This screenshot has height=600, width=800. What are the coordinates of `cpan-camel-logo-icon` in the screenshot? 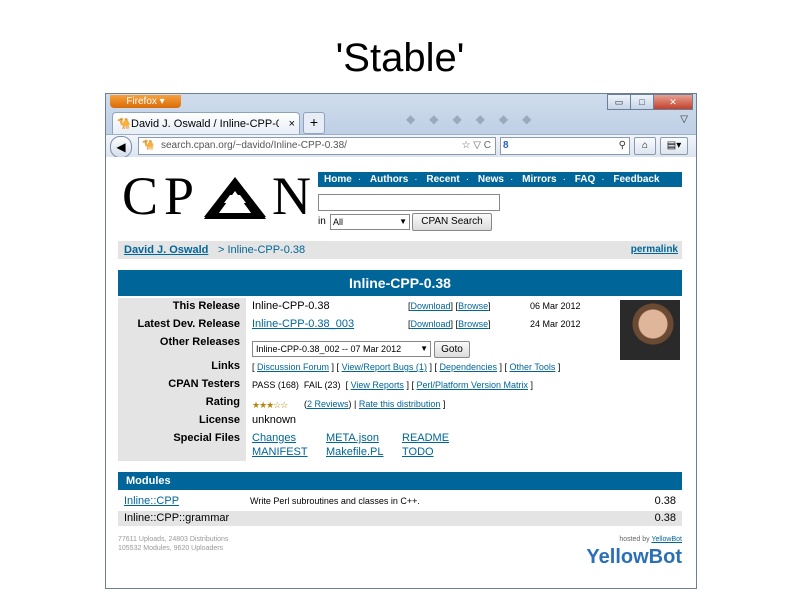 It's located at (235, 198).